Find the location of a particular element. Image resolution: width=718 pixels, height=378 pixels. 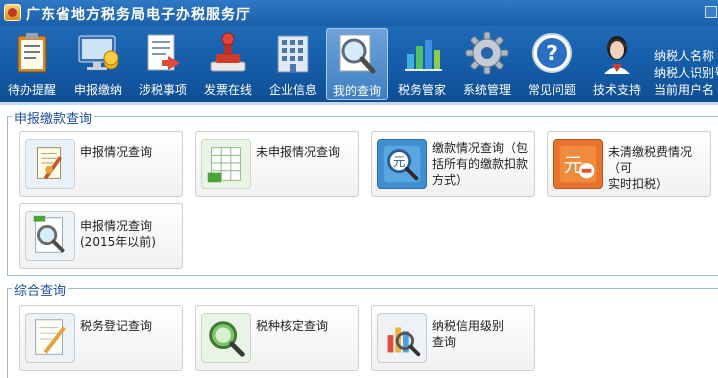

card-label: 税种核定查询 is located at coordinates (306, 326).